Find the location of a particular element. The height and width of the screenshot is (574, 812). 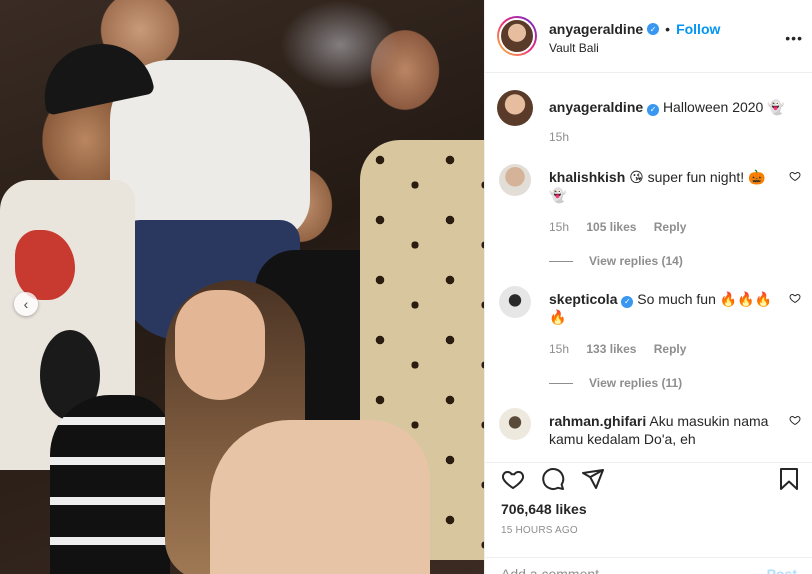

comment-bubble-icon is located at coordinates (553, 479).